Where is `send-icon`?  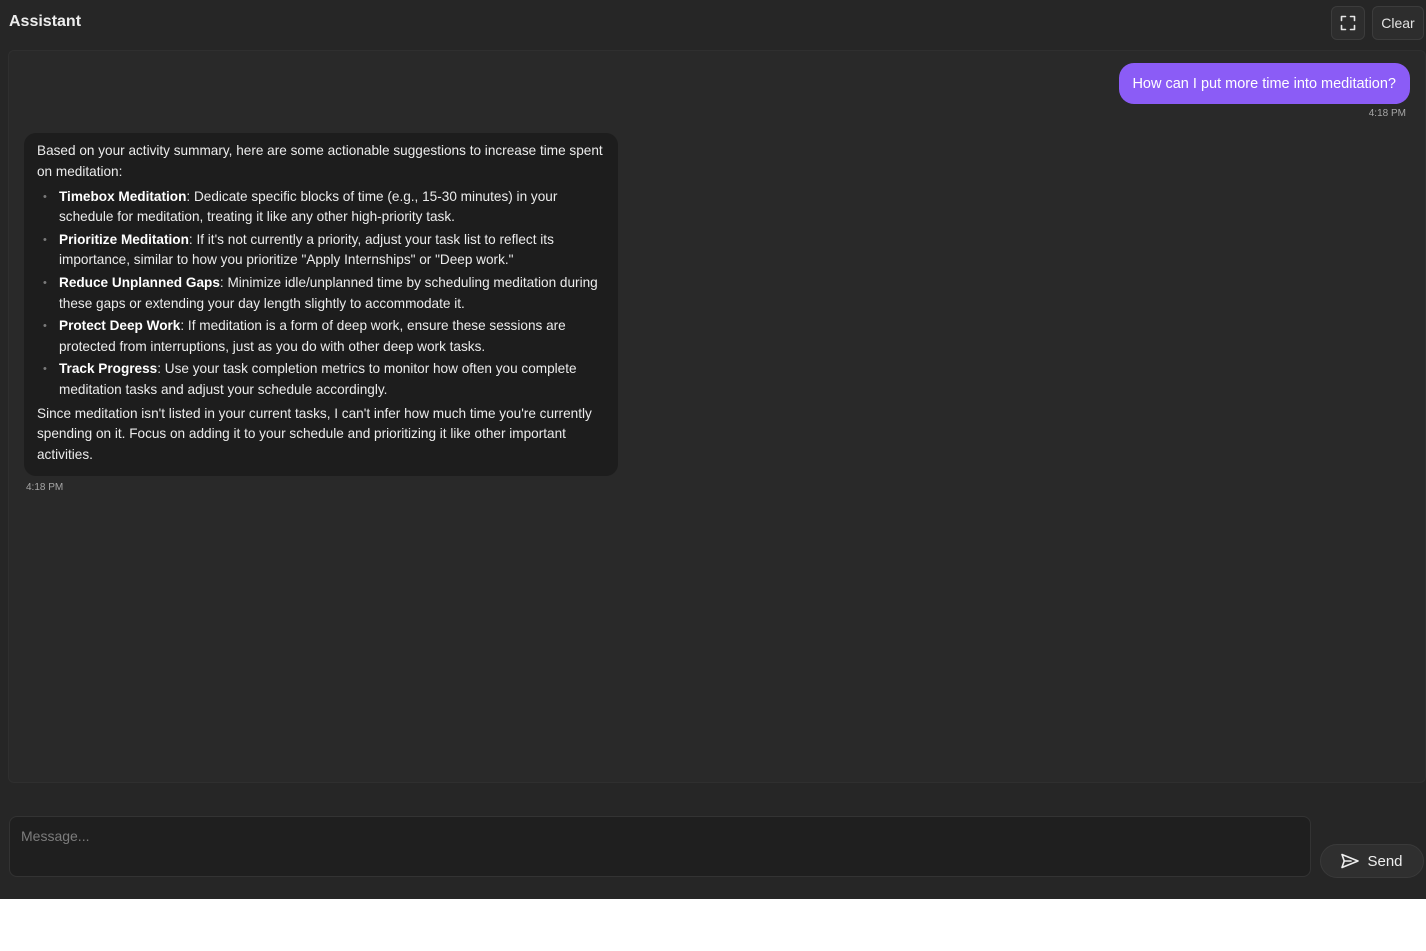
send-icon is located at coordinates (1350, 861).